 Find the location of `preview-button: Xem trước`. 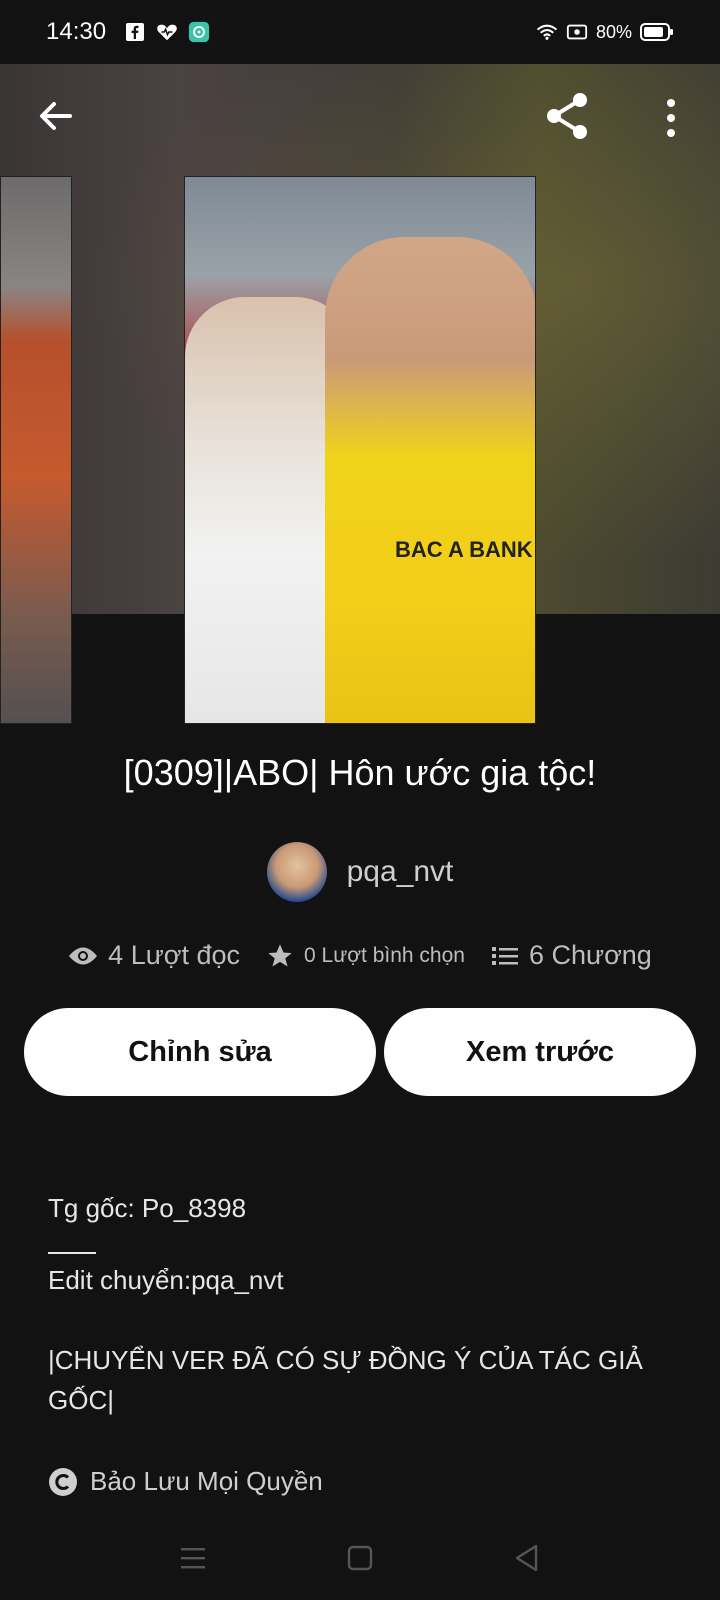

preview-button: Xem trước is located at coordinates (540, 1052).